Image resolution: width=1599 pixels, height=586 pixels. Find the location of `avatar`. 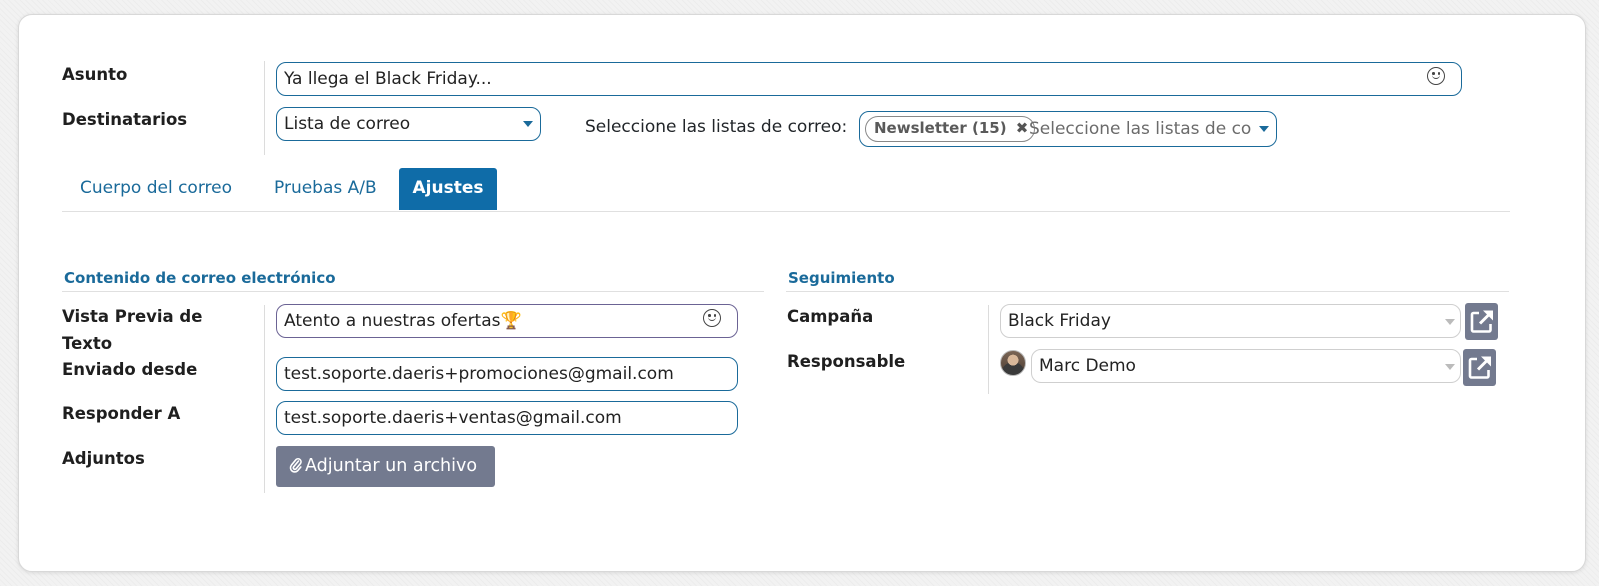

avatar is located at coordinates (1013, 363).